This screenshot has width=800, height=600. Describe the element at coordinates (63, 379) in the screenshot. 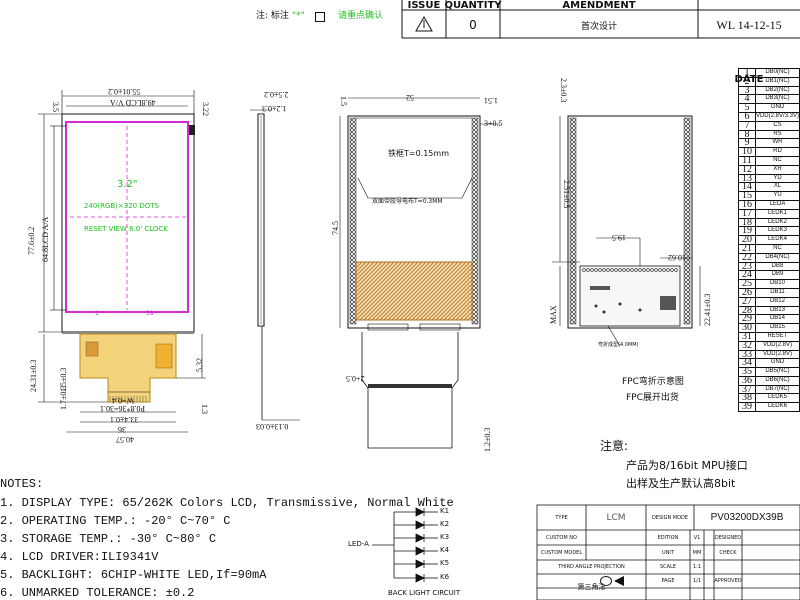

I see `front-fpc-left2: 1.5±0.3` at that location.